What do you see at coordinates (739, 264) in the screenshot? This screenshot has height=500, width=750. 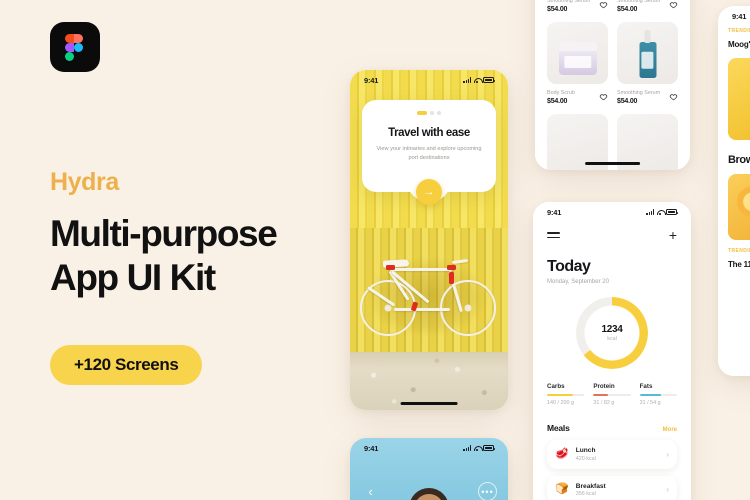 I see `news-headline: The 11 incred visit in` at bounding box center [739, 264].